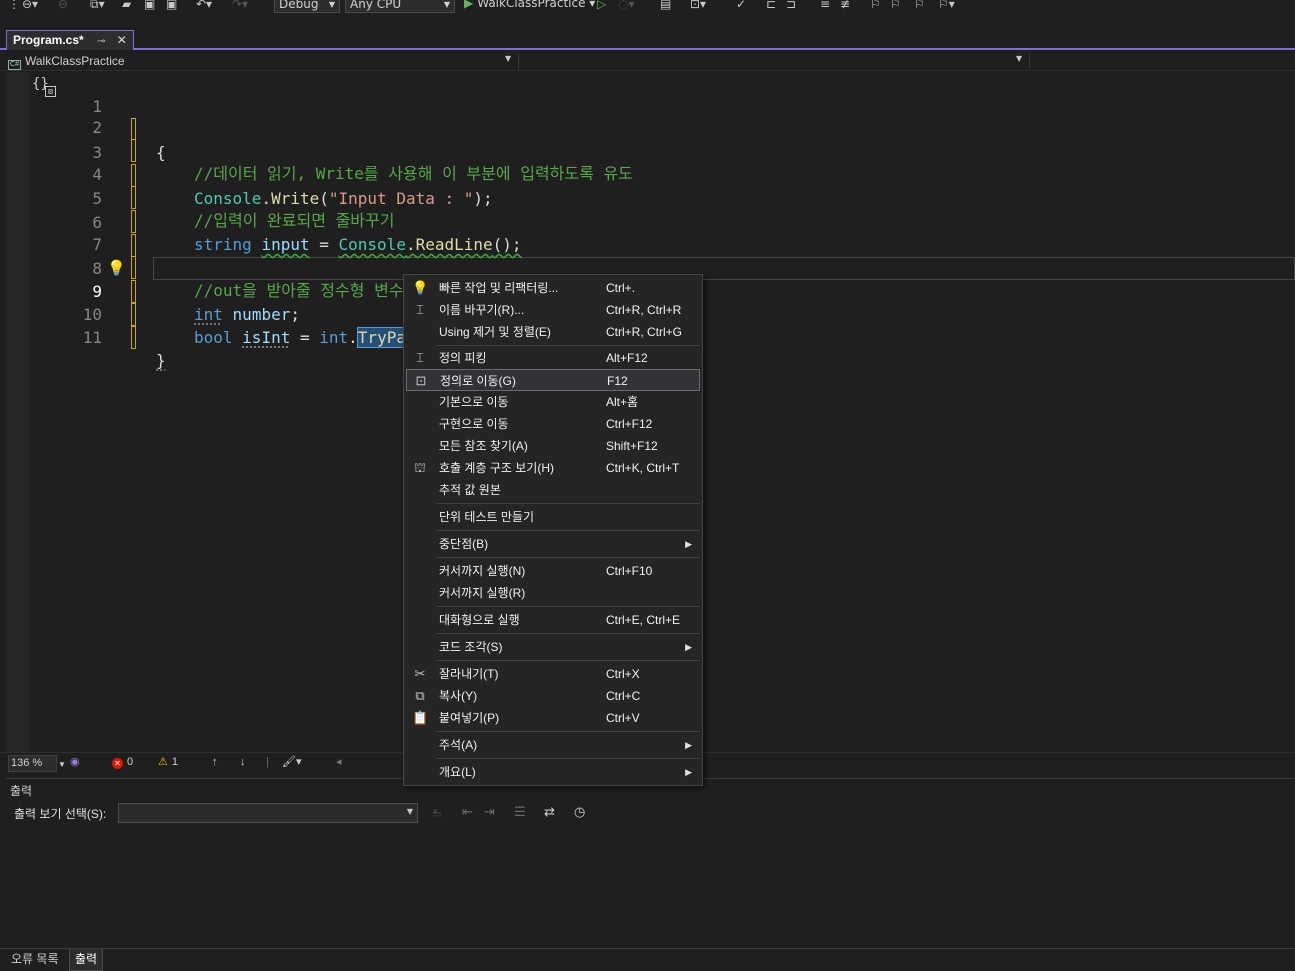  What do you see at coordinates (437, 812) in the screenshot?
I see `find-message-icon: ⎁` at bounding box center [437, 812].